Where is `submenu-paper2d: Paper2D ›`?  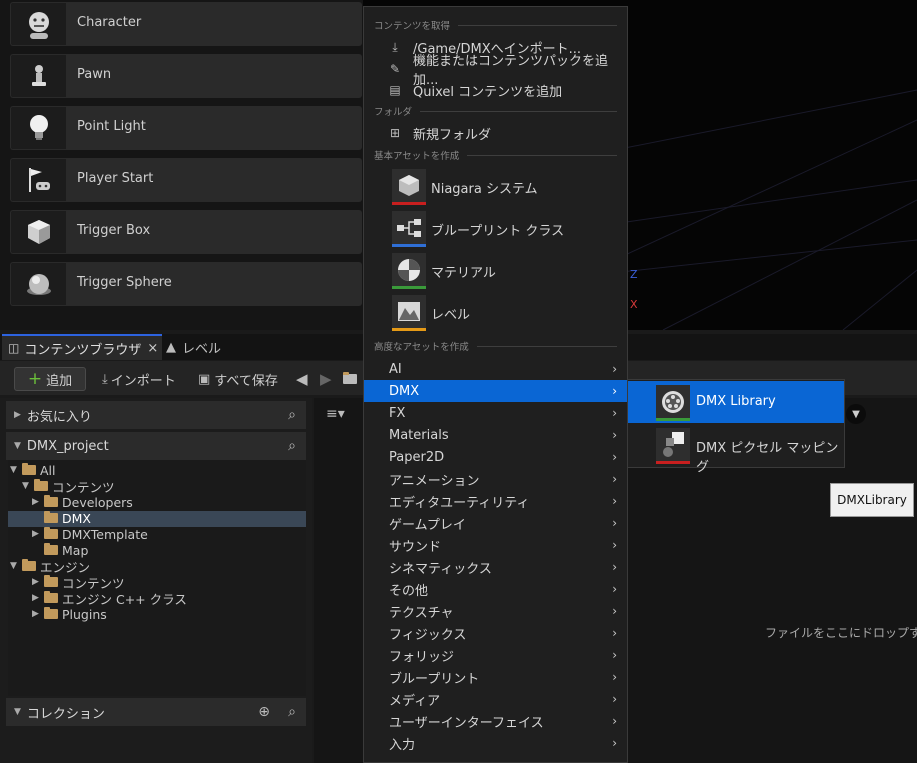 submenu-paper2d: Paper2D › is located at coordinates (495, 457).